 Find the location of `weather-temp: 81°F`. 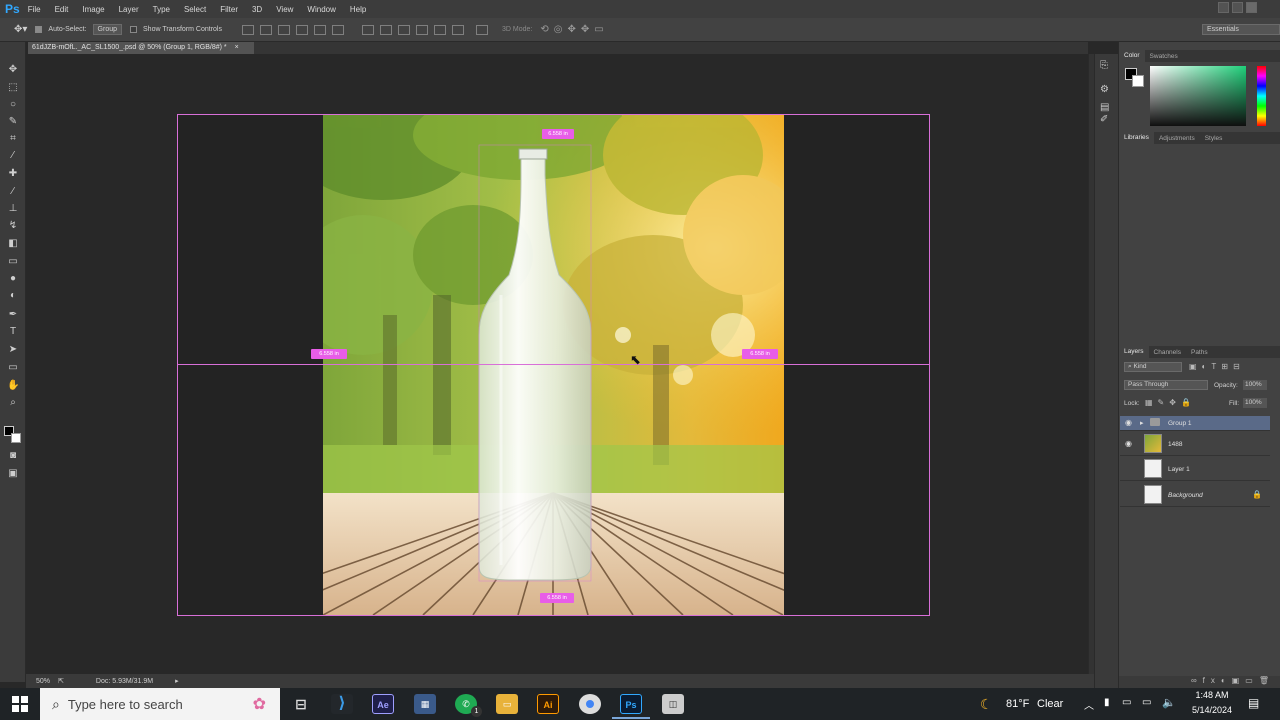

weather-temp: 81°F is located at coordinates (1017, 704).